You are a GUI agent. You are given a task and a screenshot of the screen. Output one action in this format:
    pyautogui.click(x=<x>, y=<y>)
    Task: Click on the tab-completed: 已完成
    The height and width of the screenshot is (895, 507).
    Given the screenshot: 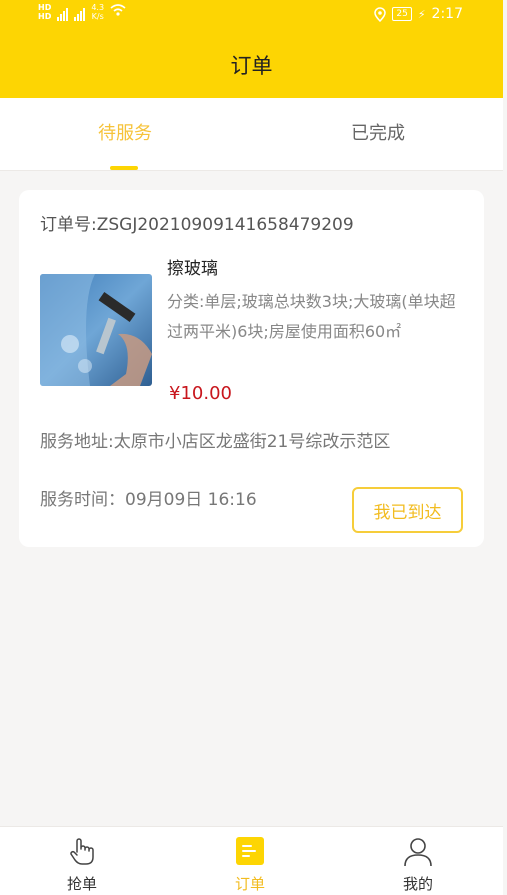 What is the action you would take?
    pyautogui.click(x=378, y=134)
    